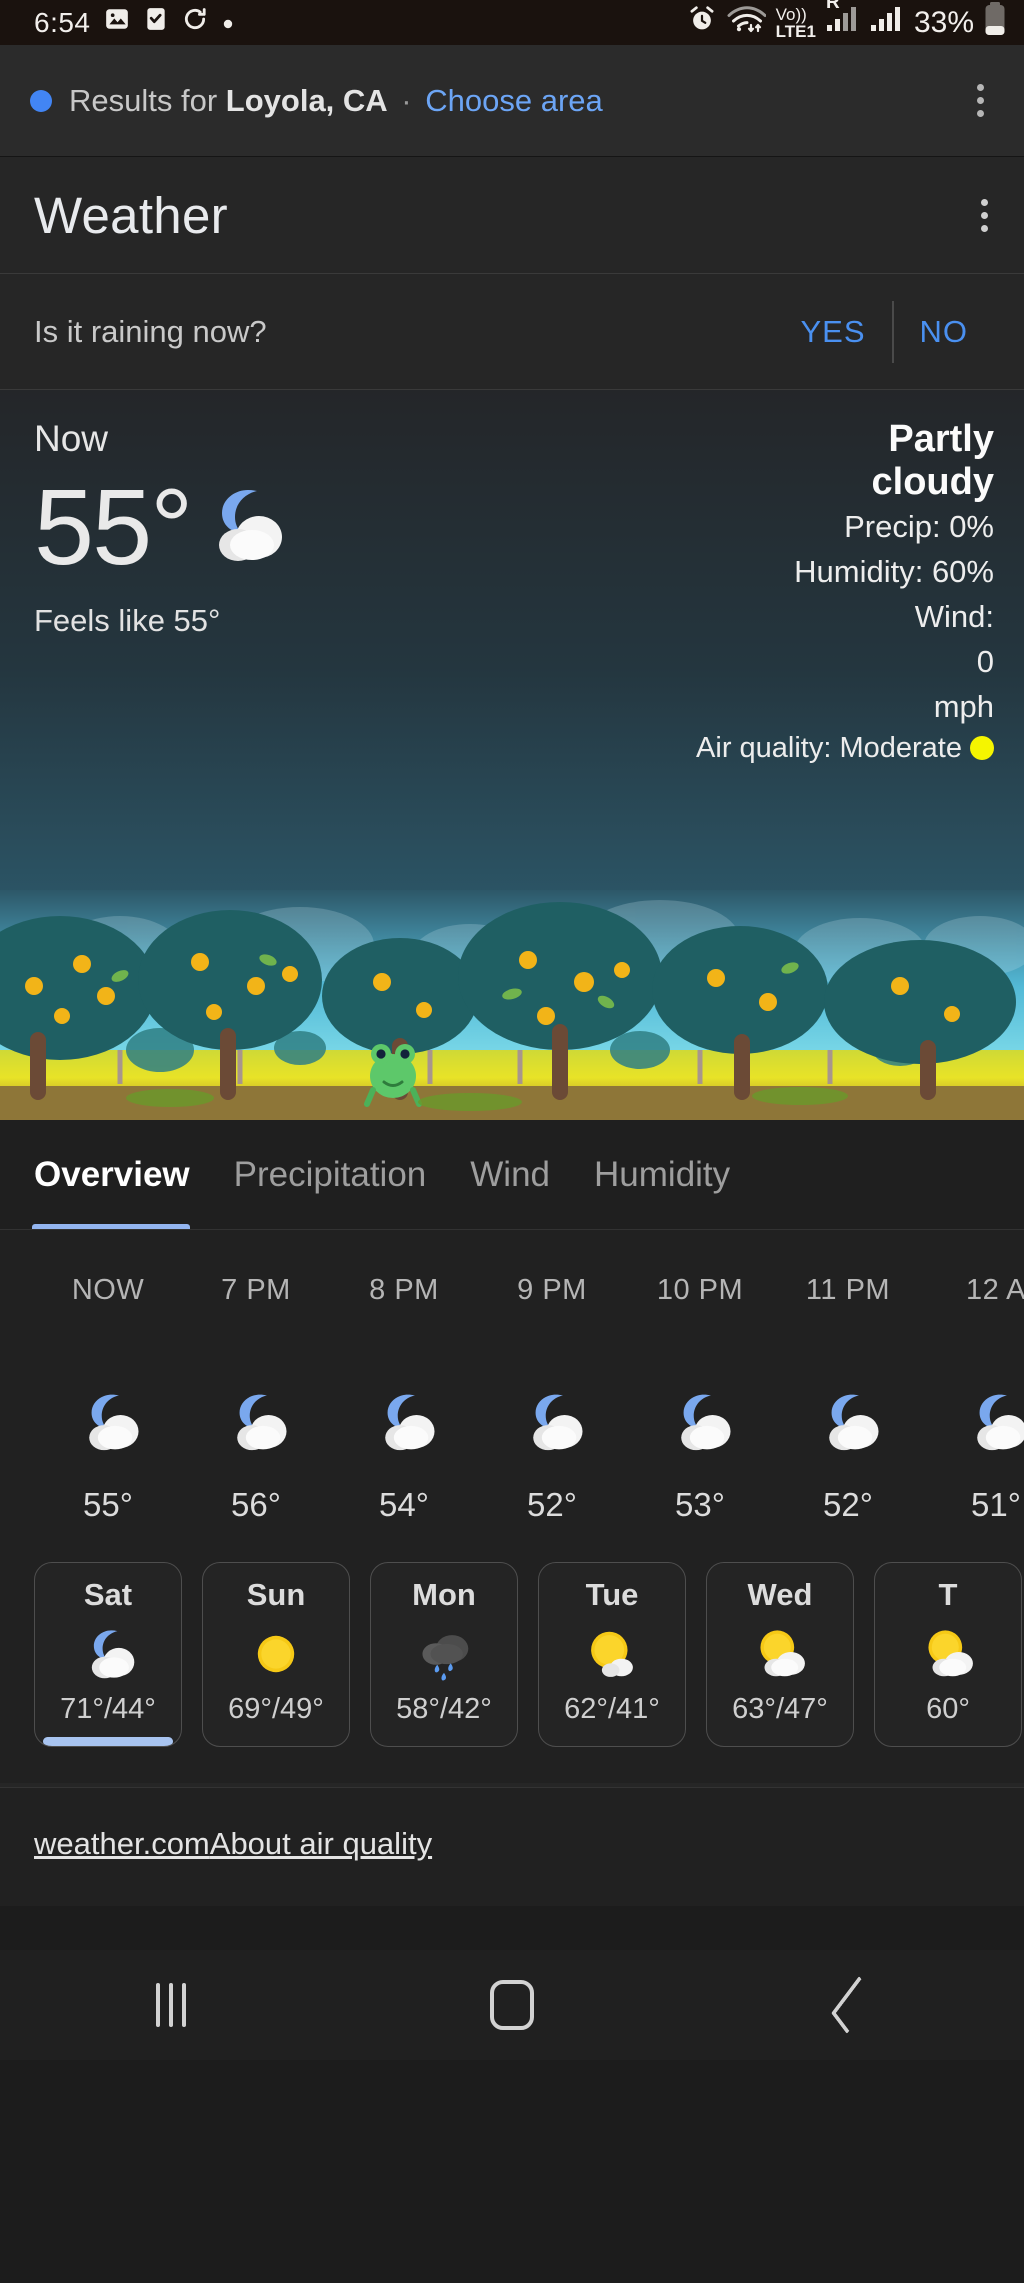 The height and width of the screenshot is (2283, 1024). What do you see at coordinates (700, 1290) in the screenshot?
I see `hourly-time: 10 PM` at bounding box center [700, 1290].